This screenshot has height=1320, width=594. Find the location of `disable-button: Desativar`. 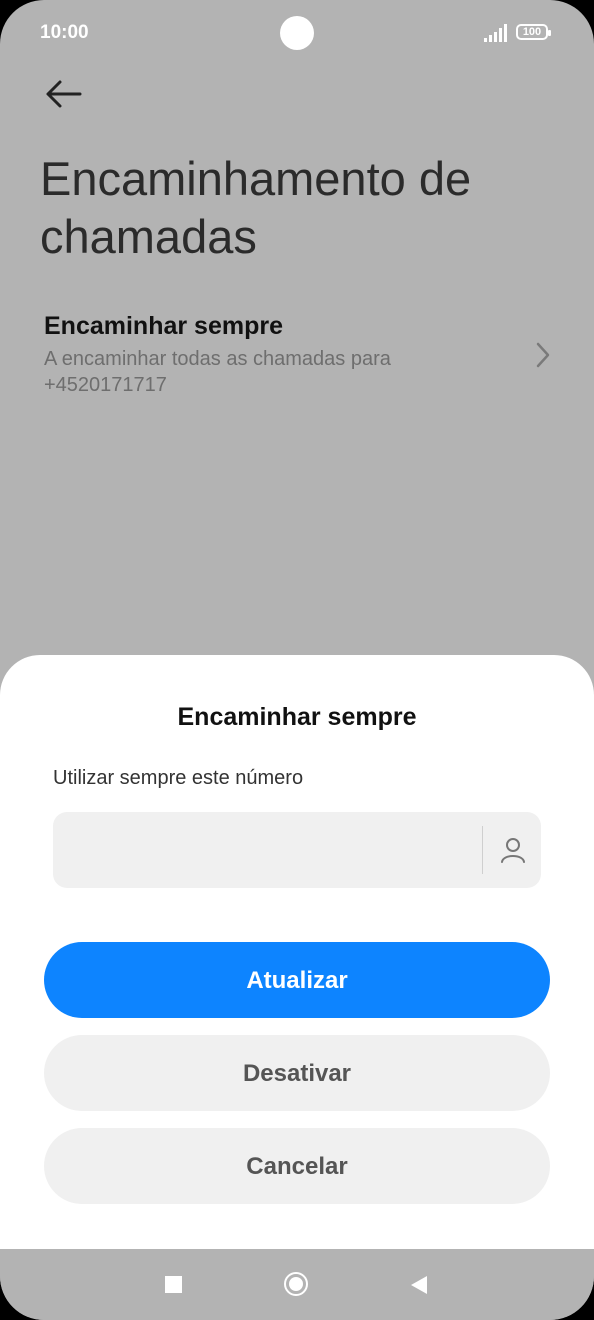

disable-button: Desativar is located at coordinates (297, 1073).